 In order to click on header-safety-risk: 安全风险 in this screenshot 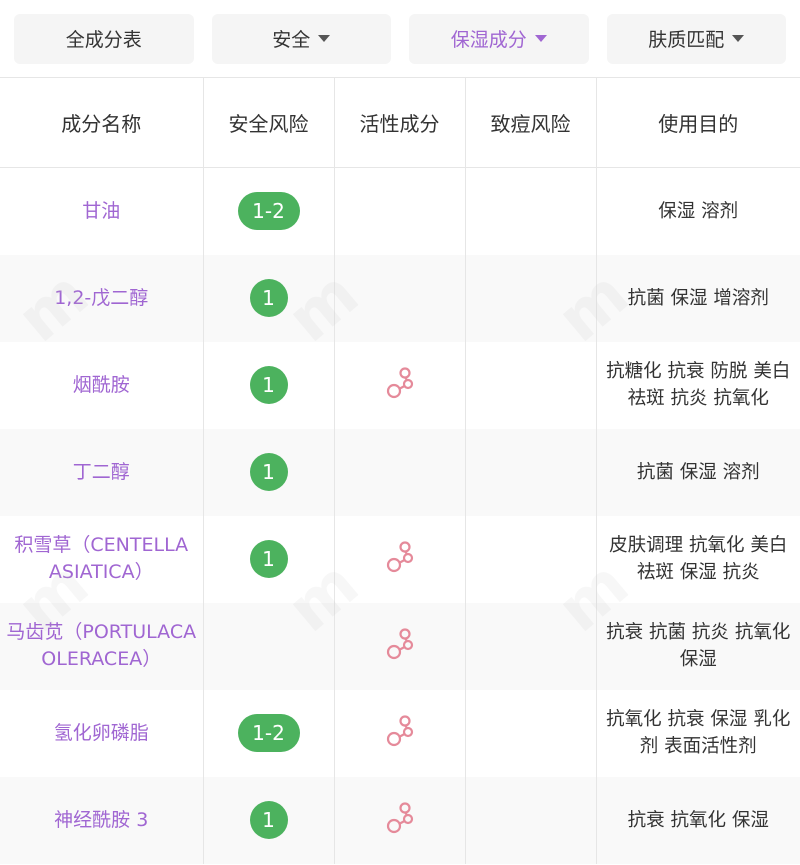, I will do `click(269, 123)`.